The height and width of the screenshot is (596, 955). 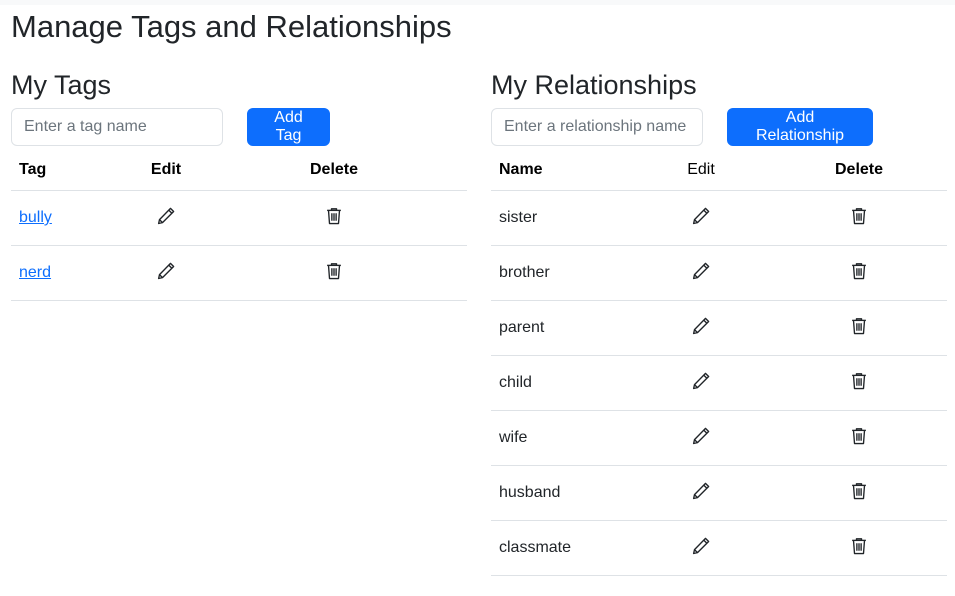 What do you see at coordinates (561, 218) in the screenshot?
I see `relationship-name: sister` at bounding box center [561, 218].